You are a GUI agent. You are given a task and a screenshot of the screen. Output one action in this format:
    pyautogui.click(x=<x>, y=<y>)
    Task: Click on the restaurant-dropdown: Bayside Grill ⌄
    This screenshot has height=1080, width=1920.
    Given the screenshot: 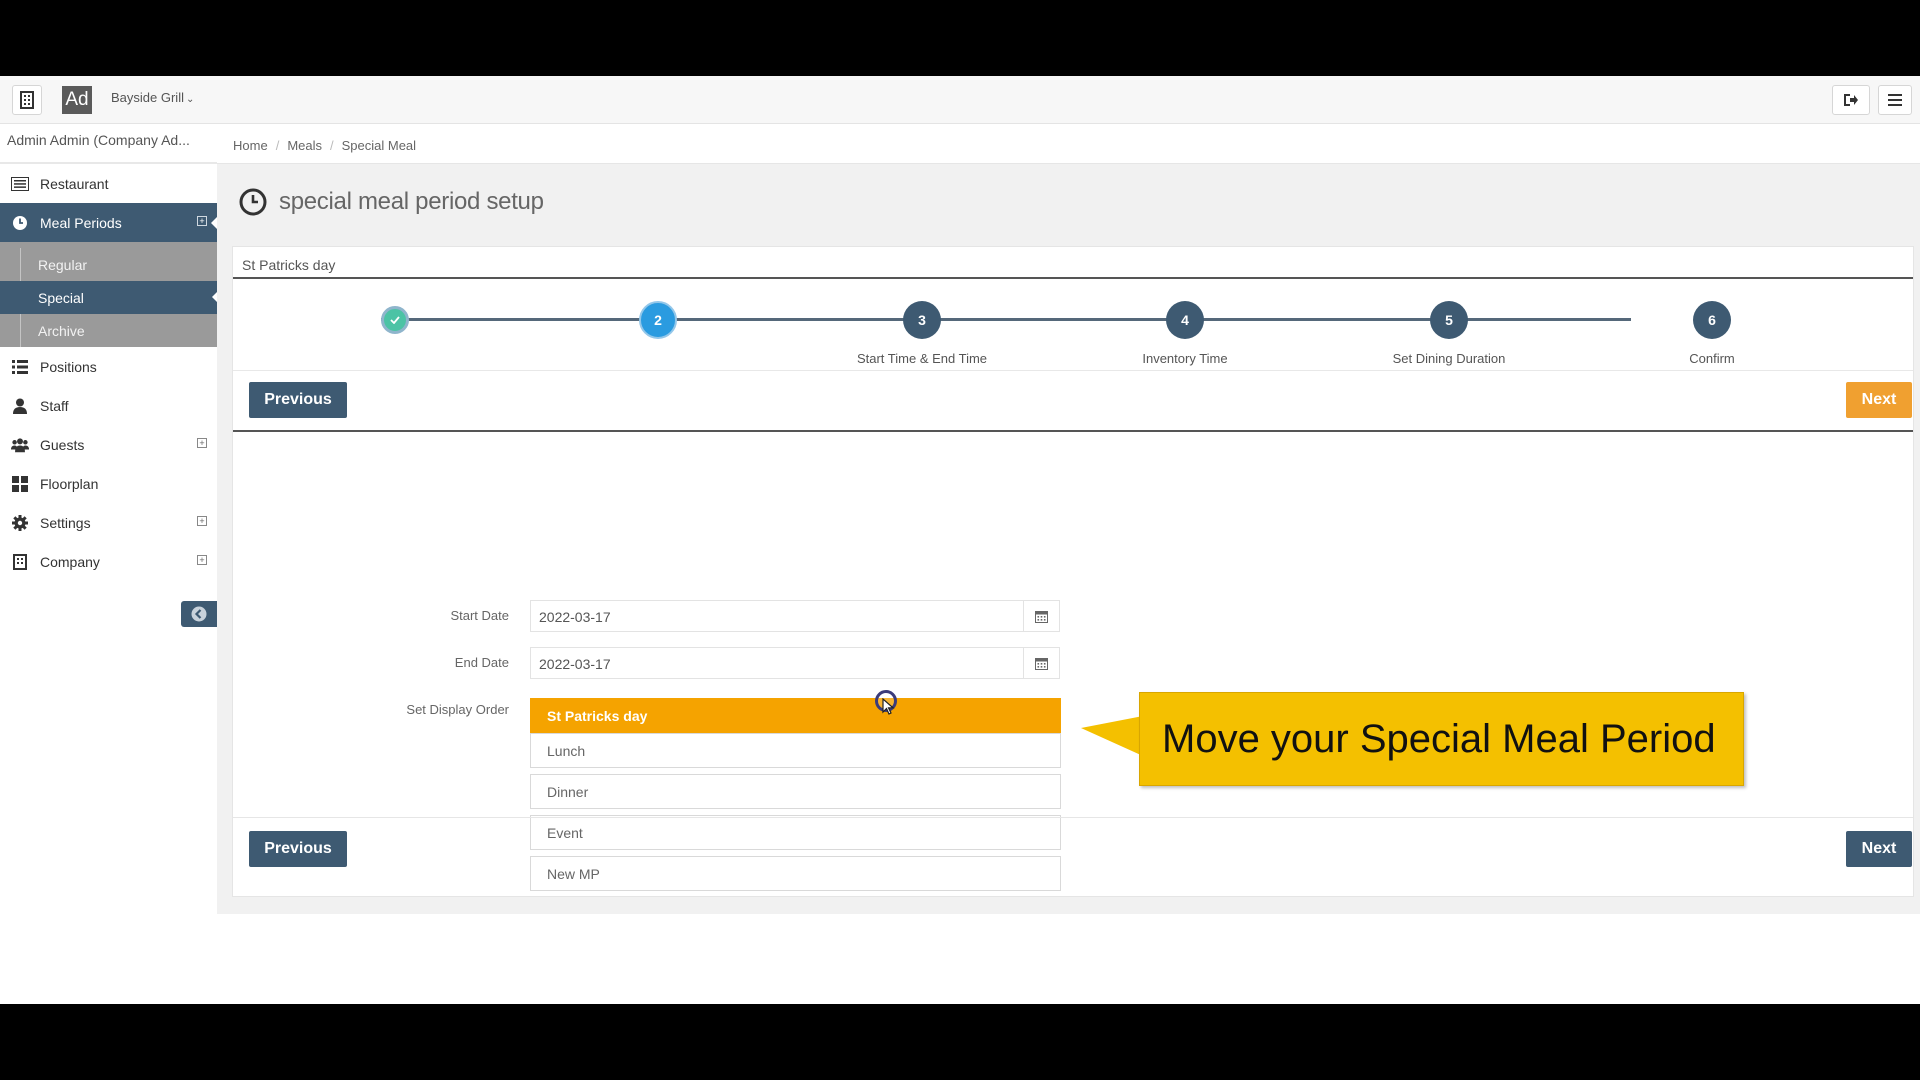 What is the action you would take?
    pyautogui.click(x=152, y=97)
    